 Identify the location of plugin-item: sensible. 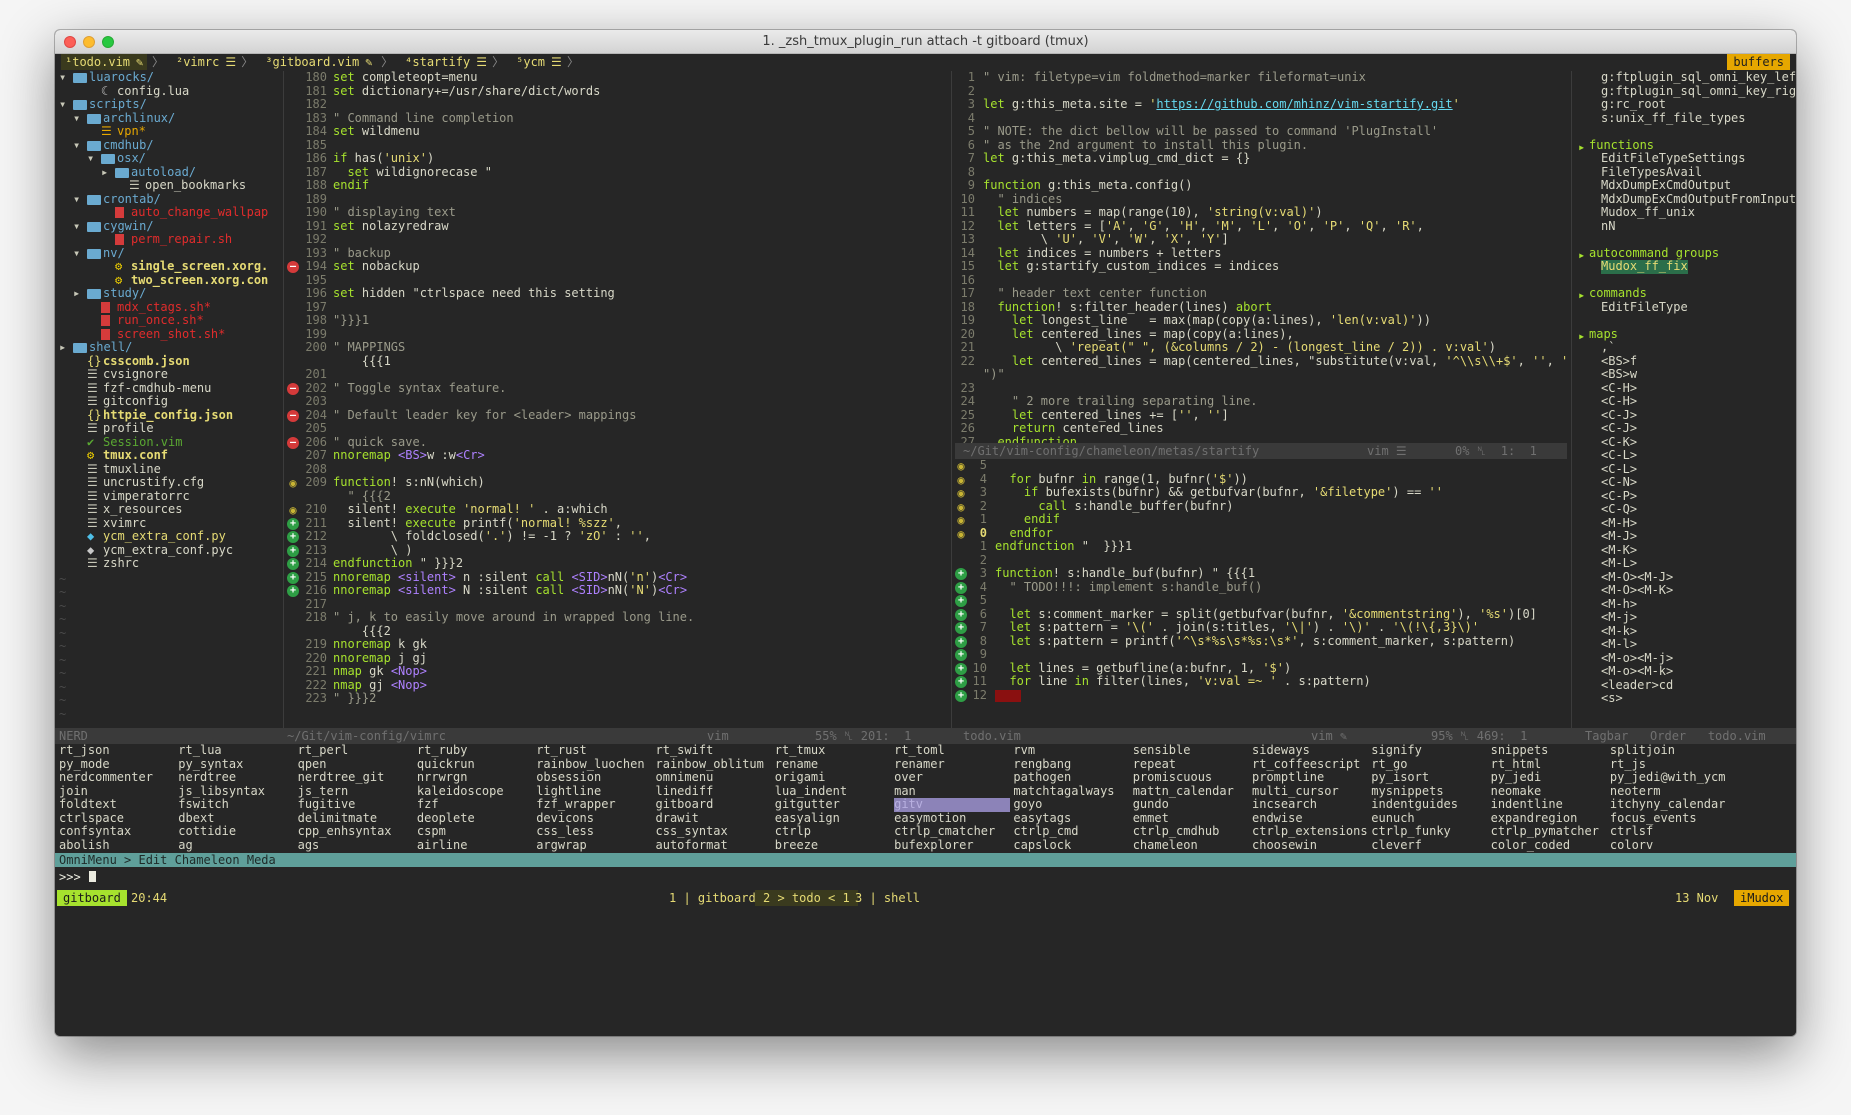
(1162, 750).